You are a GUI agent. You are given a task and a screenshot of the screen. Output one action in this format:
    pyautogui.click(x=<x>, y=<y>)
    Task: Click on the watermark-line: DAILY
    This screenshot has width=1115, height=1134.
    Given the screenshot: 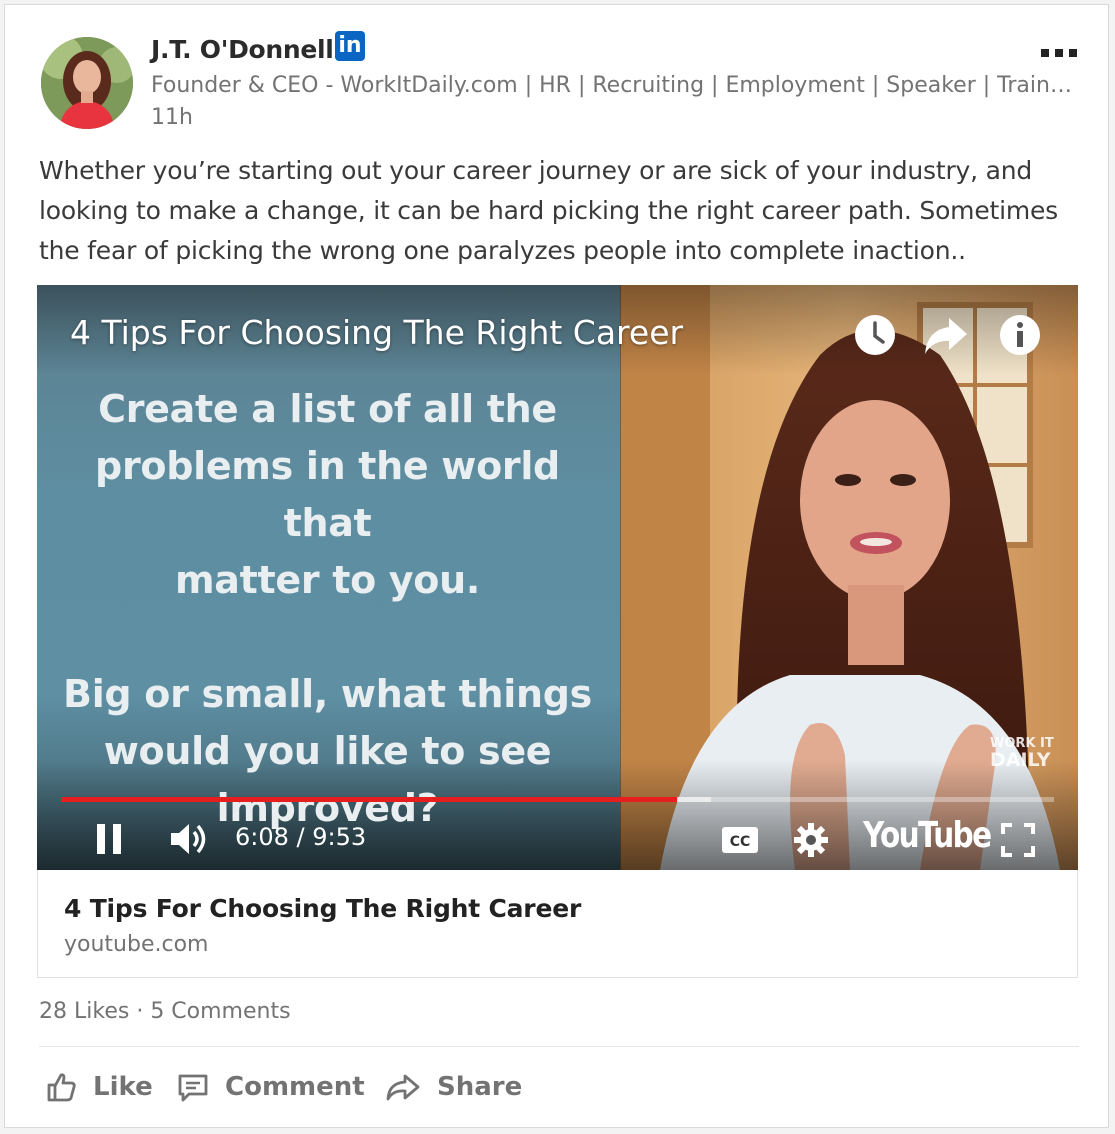 What is the action you would take?
    pyautogui.click(x=1020, y=760)
    